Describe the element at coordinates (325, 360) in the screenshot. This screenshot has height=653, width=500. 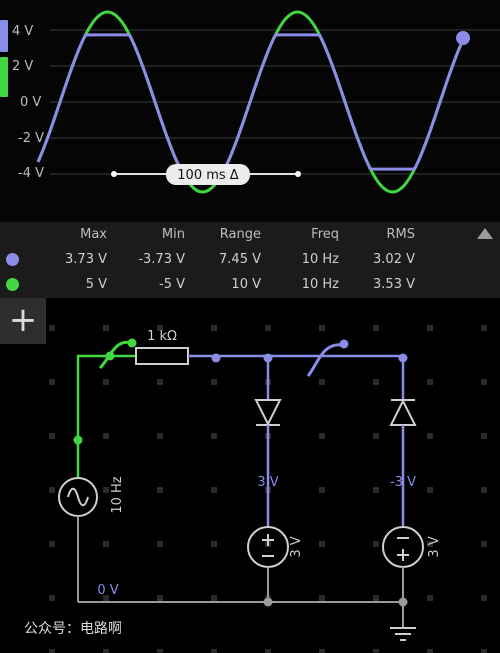
I see `probe-blue-curve` at that location.